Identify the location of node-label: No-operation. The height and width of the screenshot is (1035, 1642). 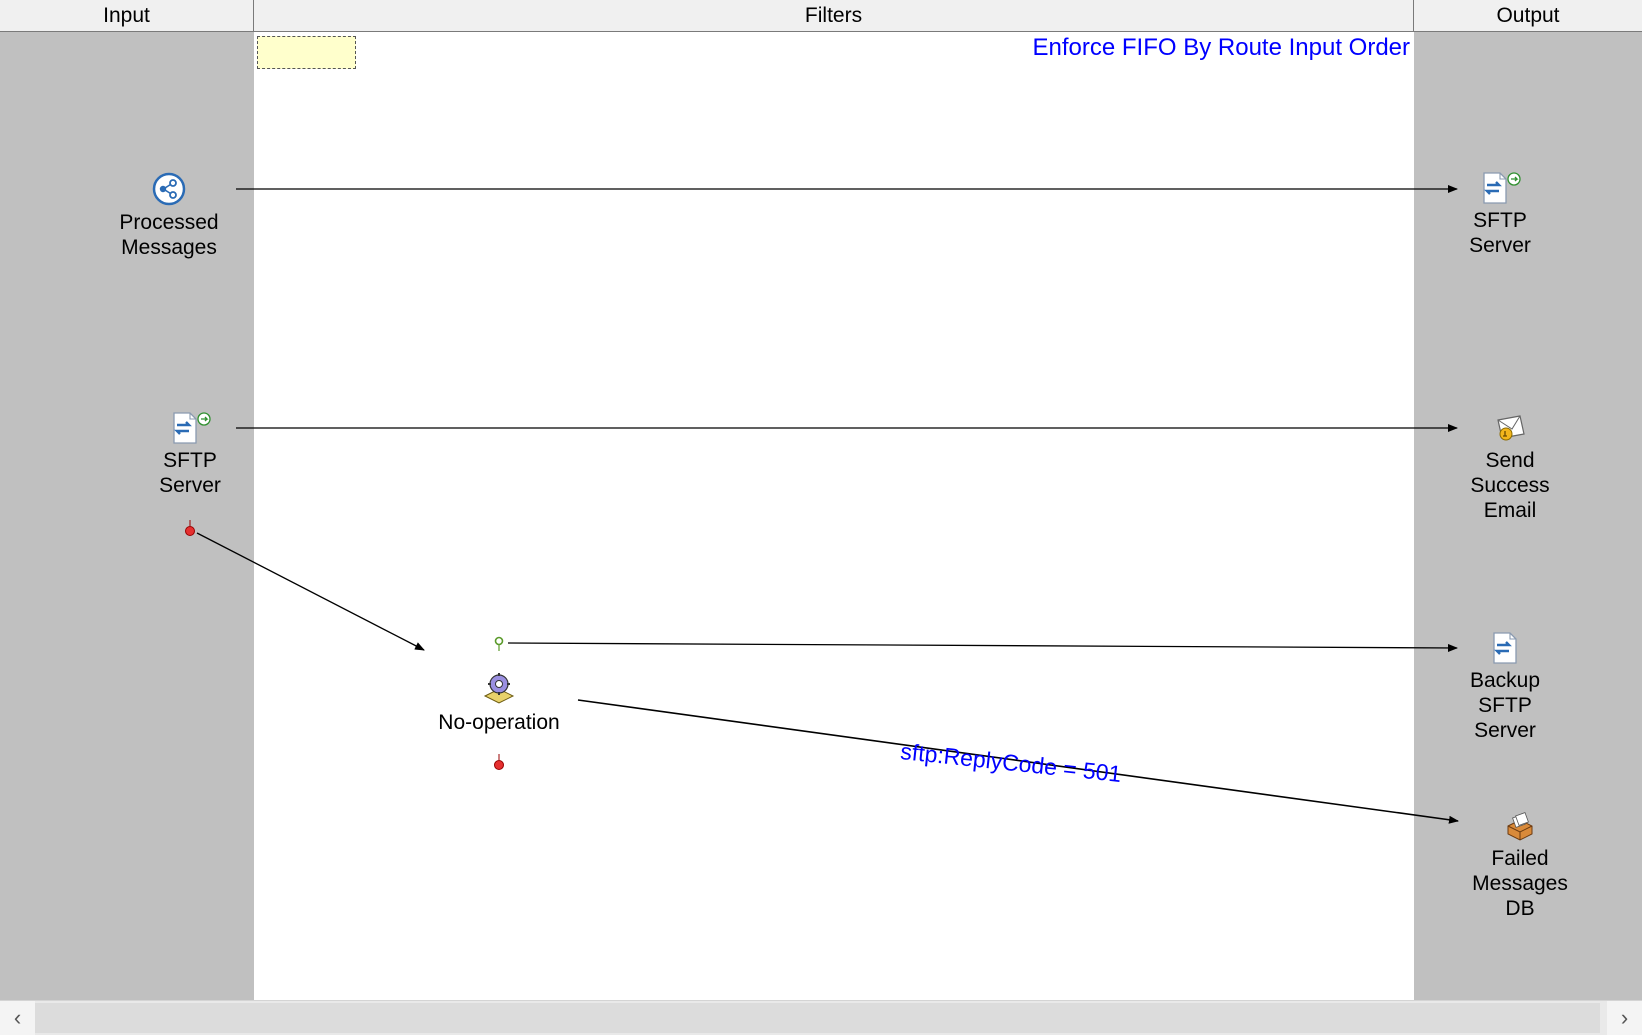
(499, 722).